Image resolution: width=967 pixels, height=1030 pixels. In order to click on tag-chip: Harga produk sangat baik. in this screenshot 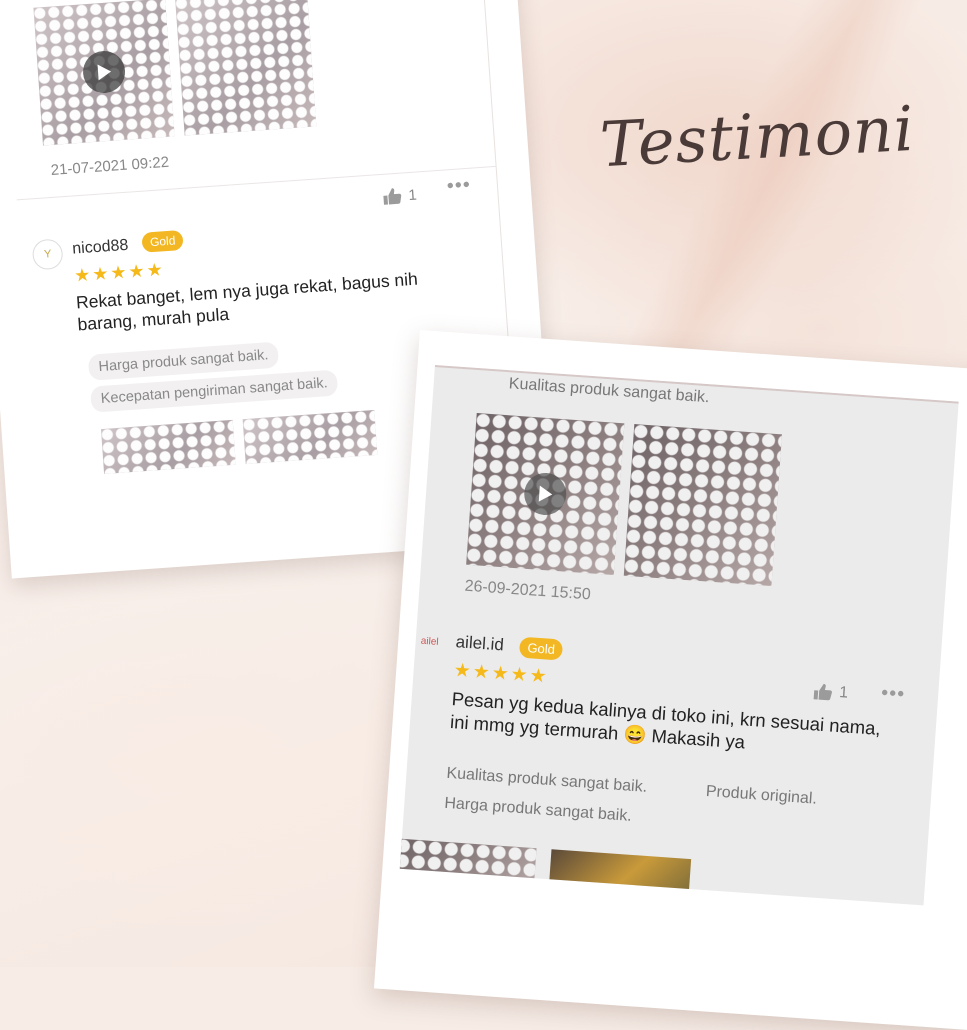, I will do `click(538, 809)`.